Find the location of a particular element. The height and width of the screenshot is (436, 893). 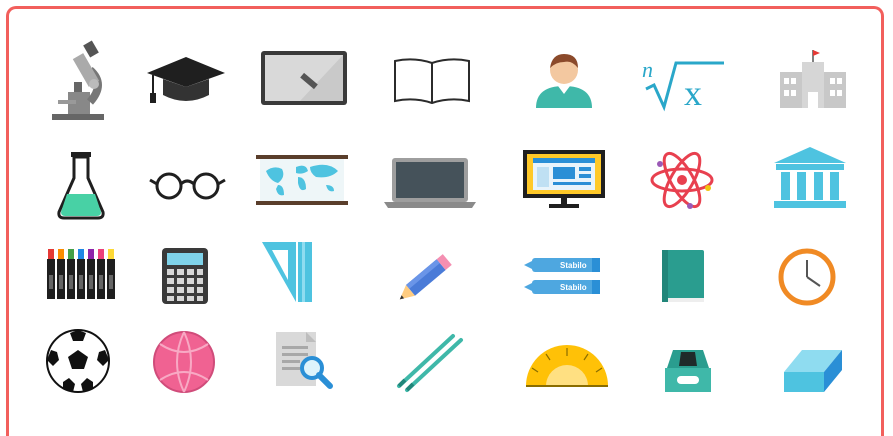

atom-icon is located at coordinates (682, 180).